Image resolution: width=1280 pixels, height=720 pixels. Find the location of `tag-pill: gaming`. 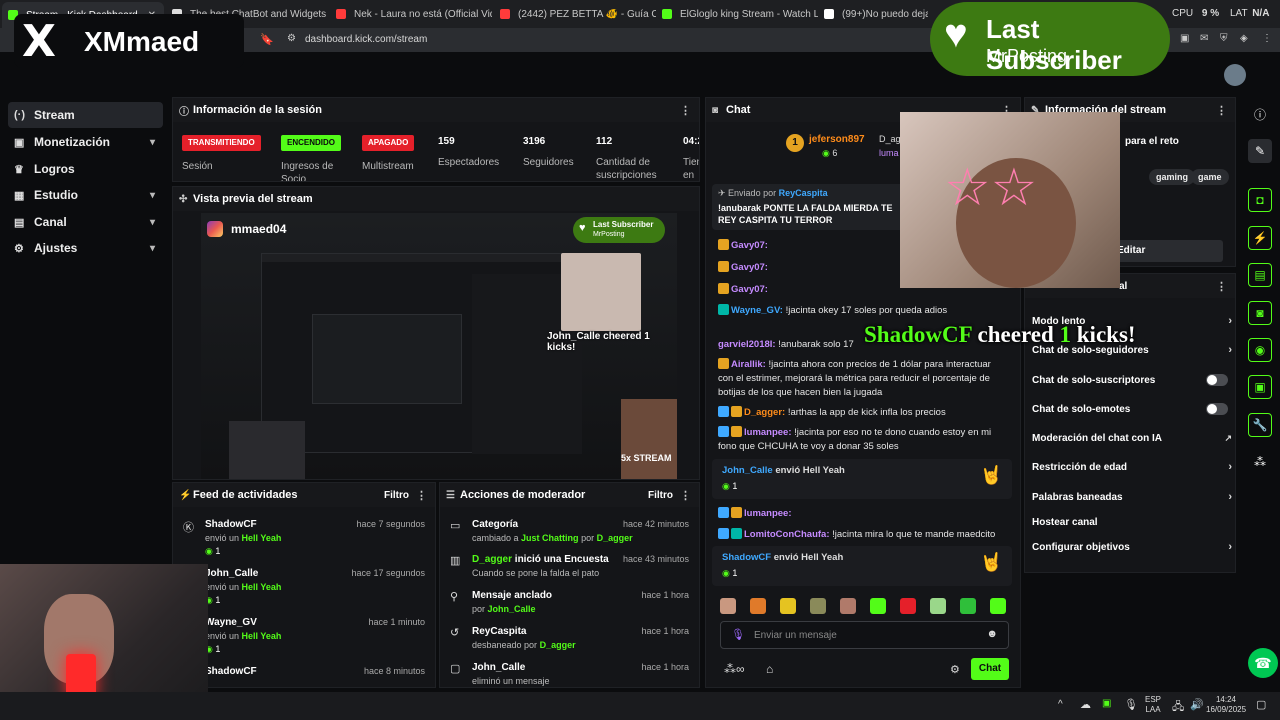

tag-pill: gaming is located at coordinates (1172, 177).